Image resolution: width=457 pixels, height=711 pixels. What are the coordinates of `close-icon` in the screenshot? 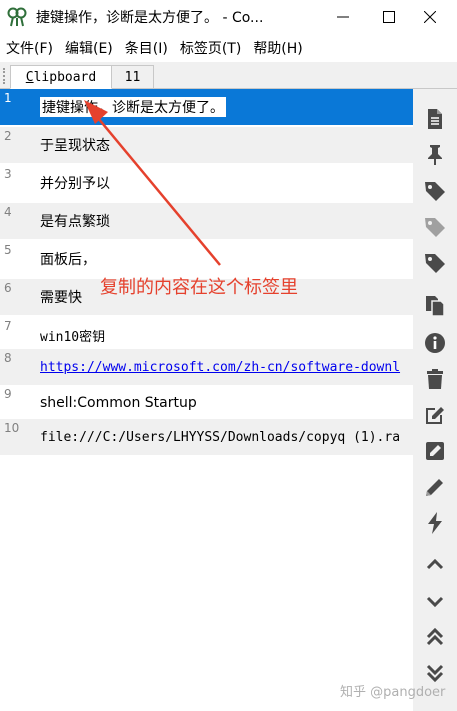 It's located at (430, 17).